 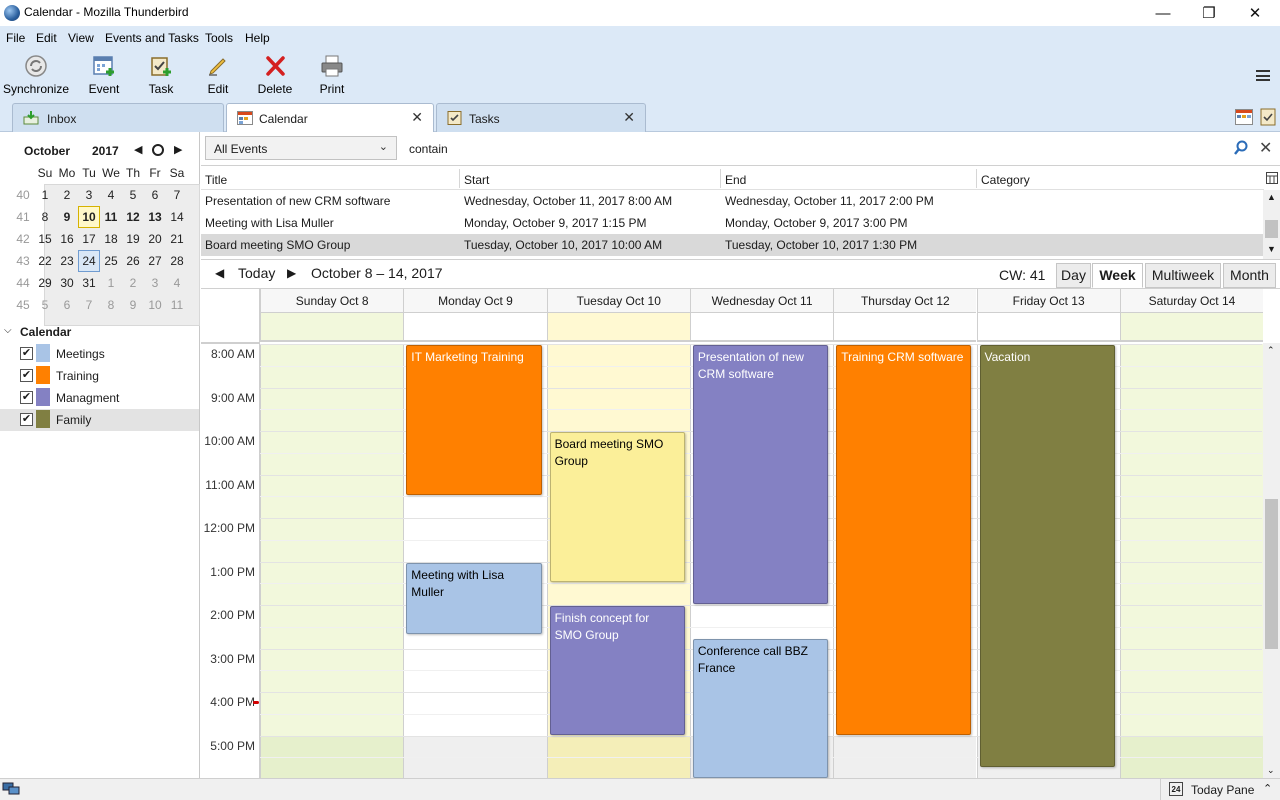 What do you see at coordinates (133, 261) in the screenshot?
I see `minical-day: 26` at bounding box center [133, 261].